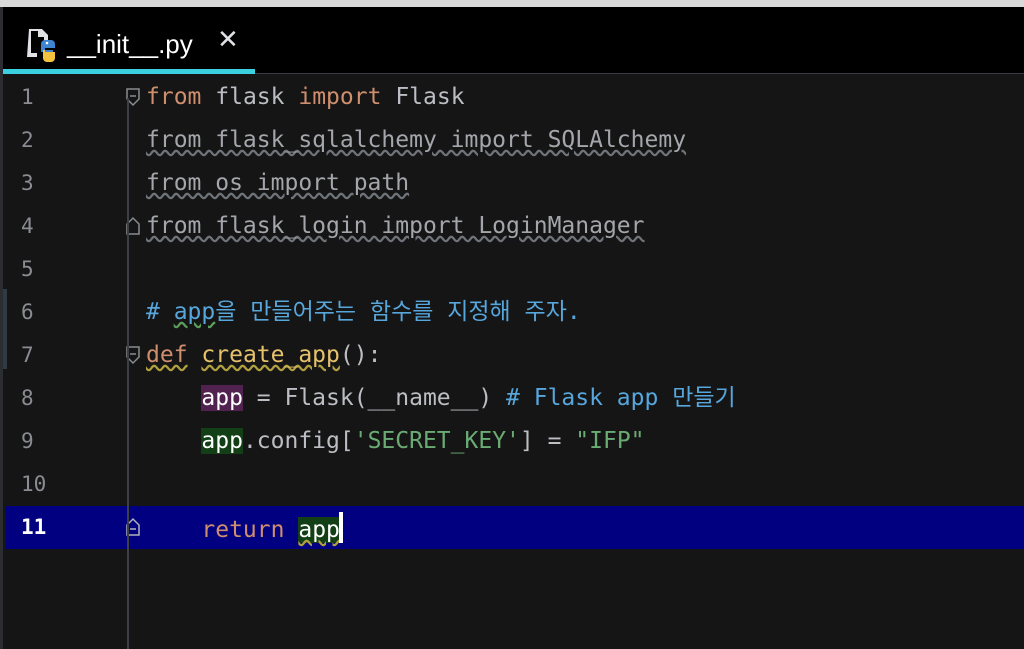 This screenshot has height=649, width=1024. I want to click on line-number: 11, so click(34, 527).